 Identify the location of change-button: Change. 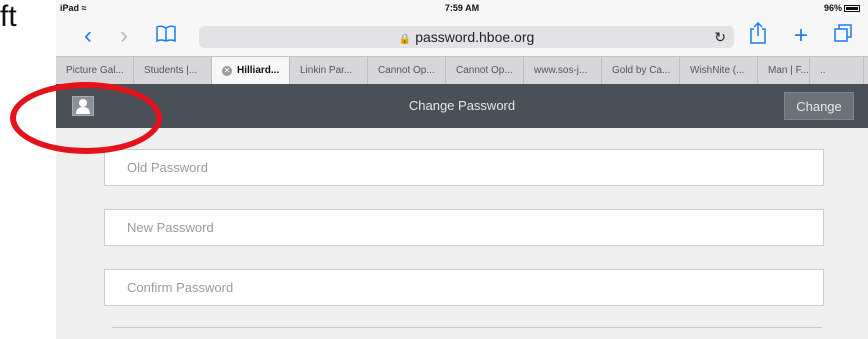
(819, 106).